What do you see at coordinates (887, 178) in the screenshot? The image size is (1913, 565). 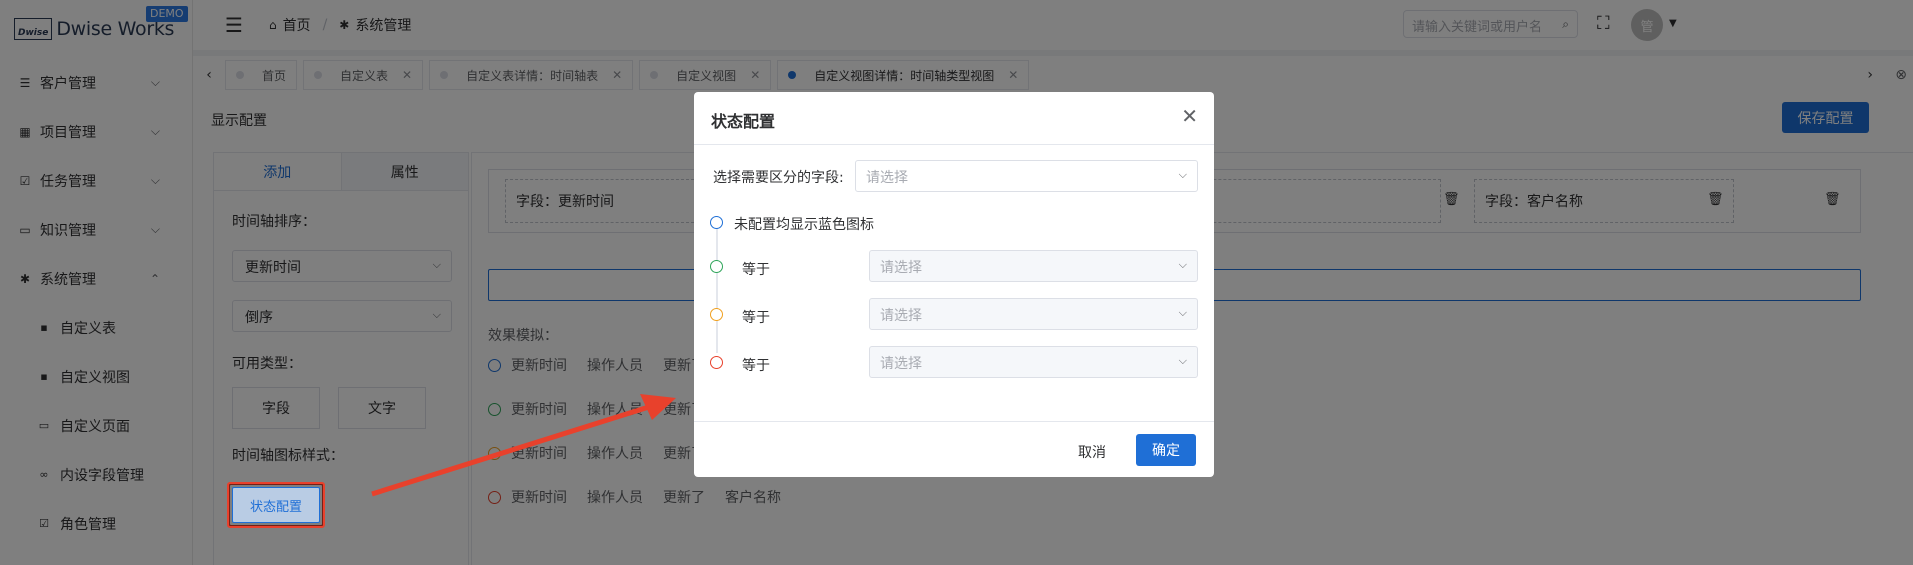 I see `field-select-placeholder: 请选择` at bounding box center [887, 178].